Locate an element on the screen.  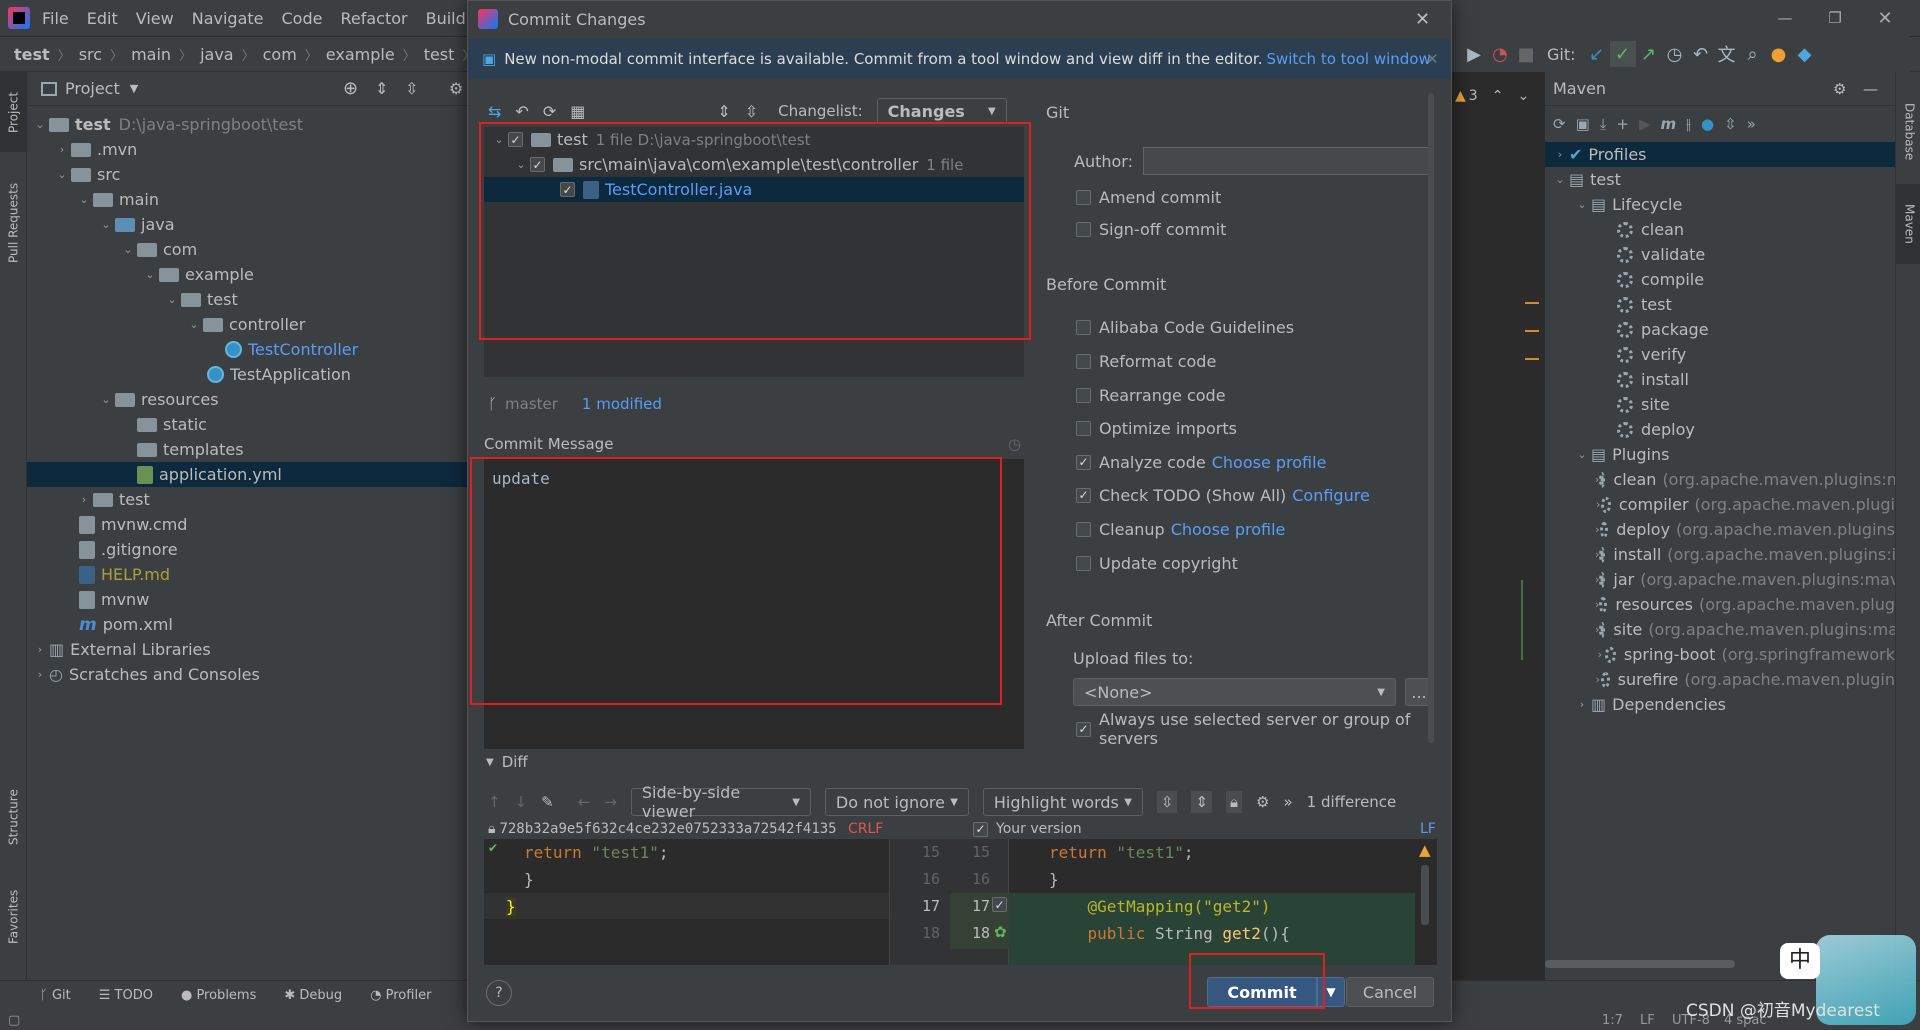
tab-pull-requests: Pull Requests is located at coordinates (13, 223).